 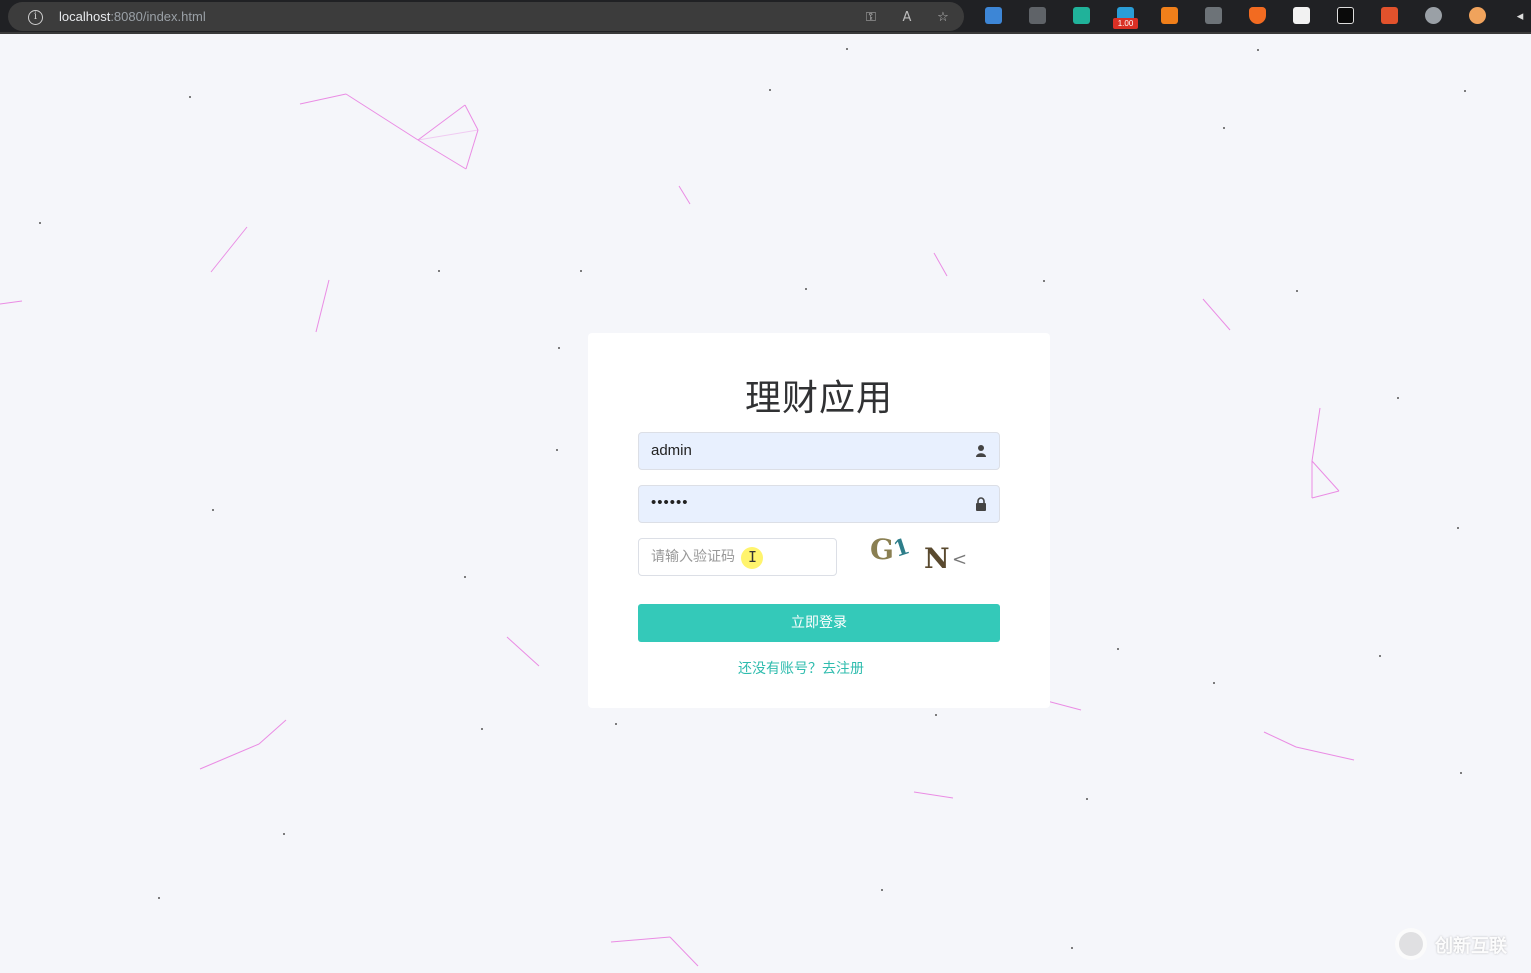 What do you see at coordinates (670, 502) in the screenshot?
I see `password-value: ••••••` at bounding box center [670, 502].